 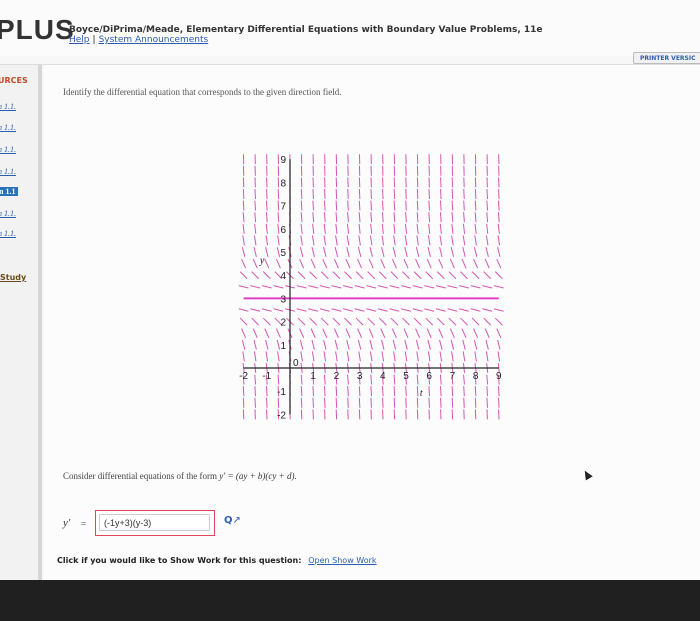 I want to click on sidebar-item-7: n 1.1., so click(x=8, y=233).